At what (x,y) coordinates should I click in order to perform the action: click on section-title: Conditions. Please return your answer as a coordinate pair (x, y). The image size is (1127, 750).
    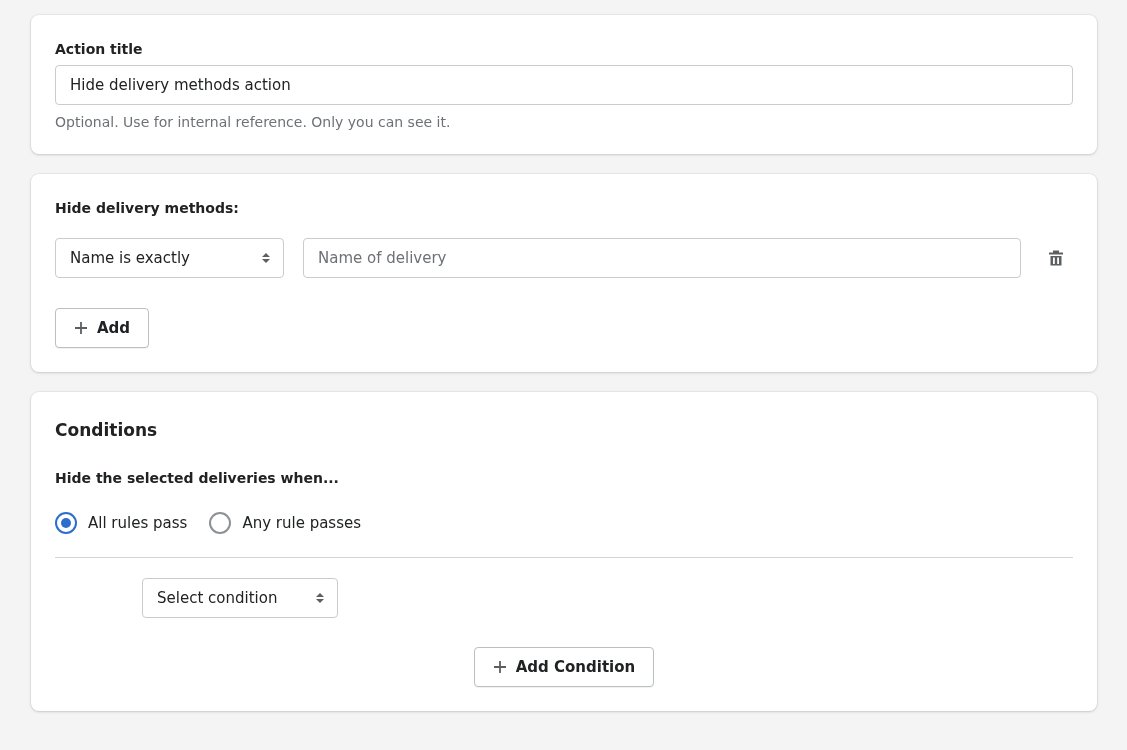
    Looking at the image, I should click on (107, 430).